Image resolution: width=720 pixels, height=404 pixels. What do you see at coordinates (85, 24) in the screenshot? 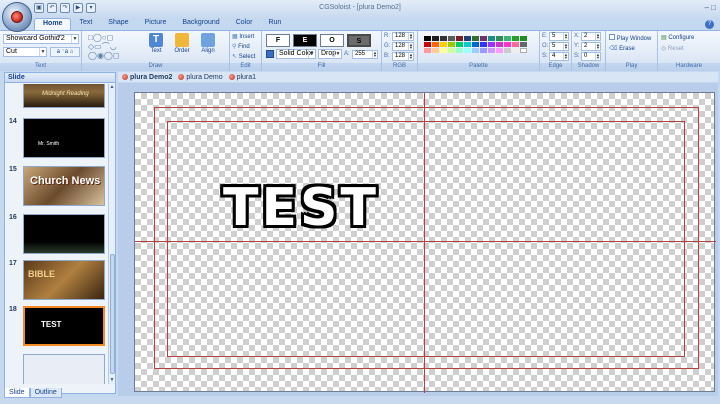
I see `tab-text: Text` at bounding box center [85, 24].